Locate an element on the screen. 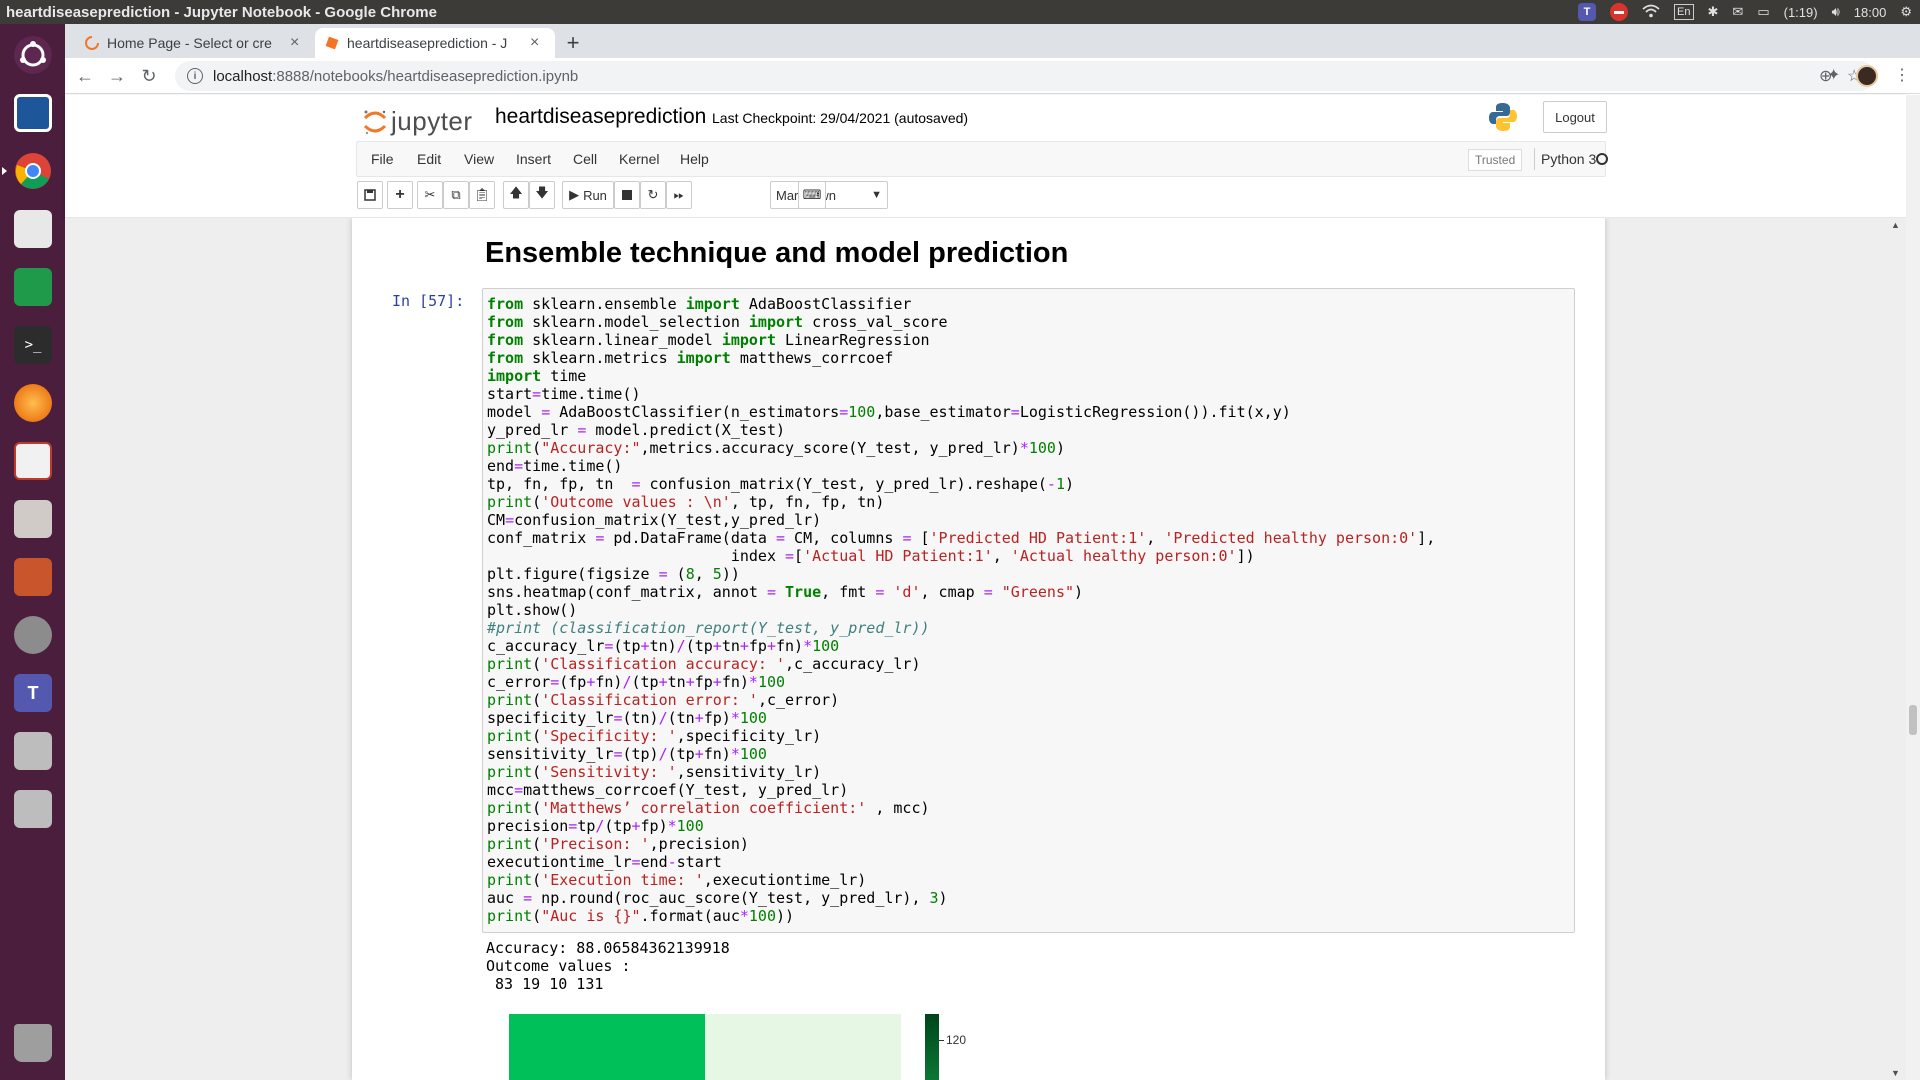 The image size is (1920, 1080). keyboard-icon: ⌨ is located at coordinates (812, 194).